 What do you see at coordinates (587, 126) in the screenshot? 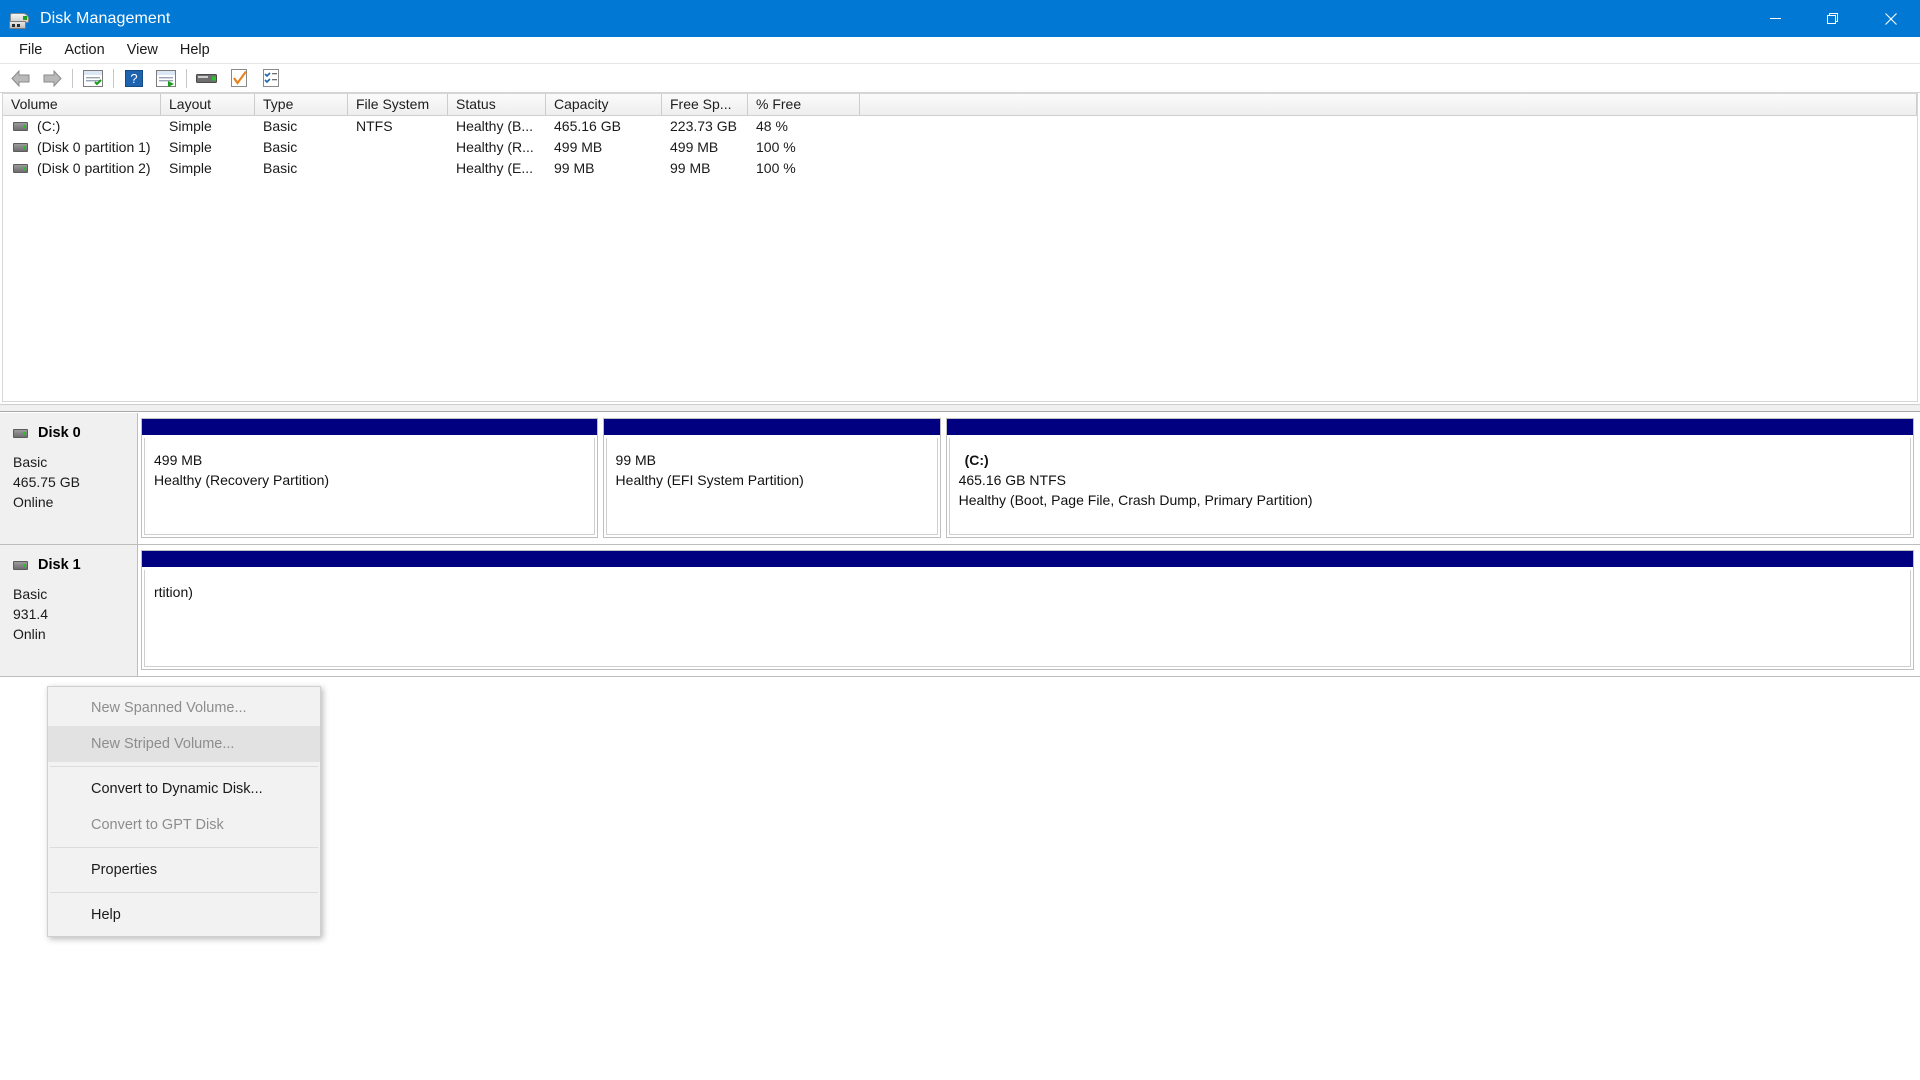
I see `cell-capacity: 465.16 GB` at bounding box center [587, 126].